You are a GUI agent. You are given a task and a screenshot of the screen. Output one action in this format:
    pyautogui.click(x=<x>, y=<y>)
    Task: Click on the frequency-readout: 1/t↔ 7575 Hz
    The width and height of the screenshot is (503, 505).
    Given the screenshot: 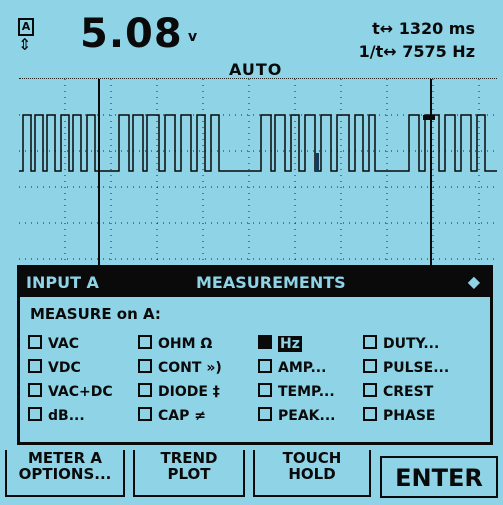 What is the action you would take?
    pyautogui.click(x=416, y=51)
    